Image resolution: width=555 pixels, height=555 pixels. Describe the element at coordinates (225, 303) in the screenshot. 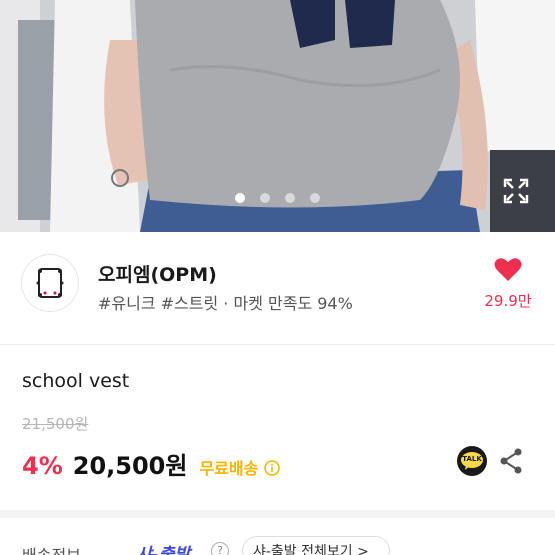

I see `store-tags: #유니크 #스트릿 · 마켓 만족도 94%` at that location.